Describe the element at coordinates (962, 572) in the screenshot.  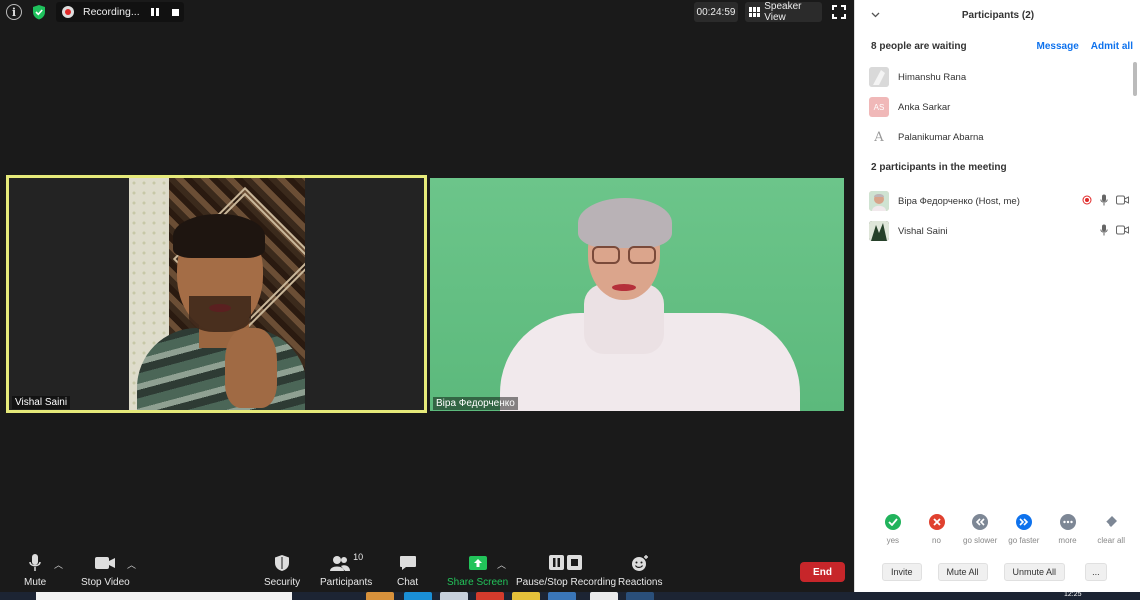
I see `mute-all-button: Mute All` at that location.